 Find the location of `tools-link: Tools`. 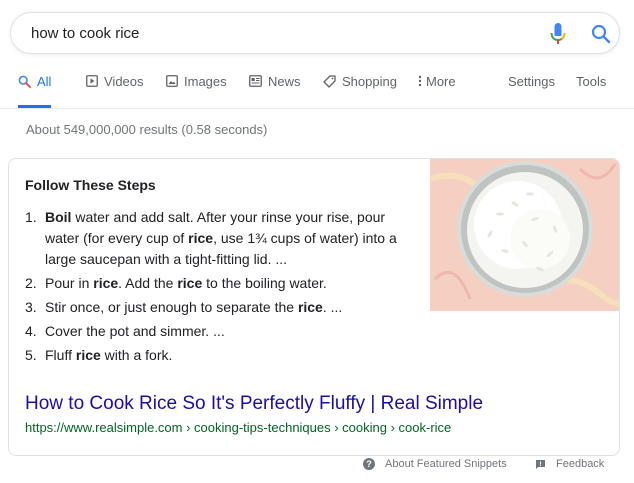

tools-link: Tools is located at coordinates (591, 90).